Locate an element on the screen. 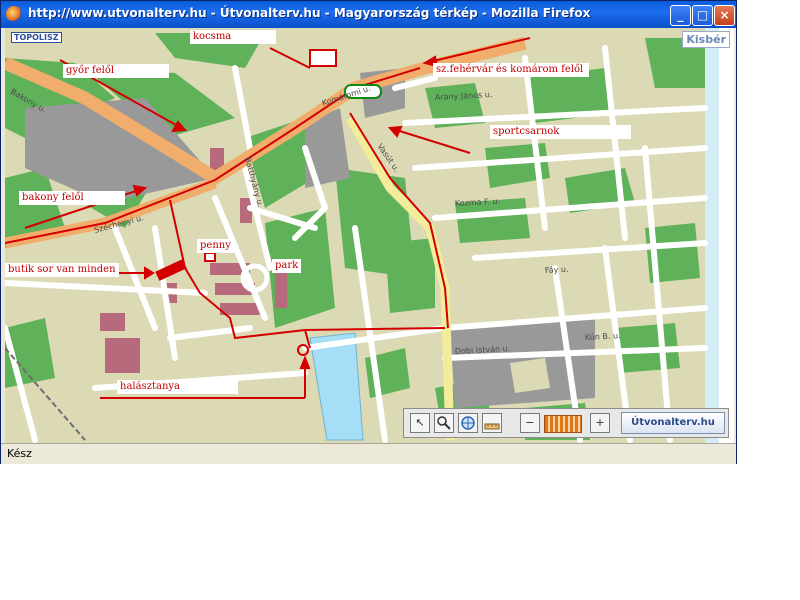 The image size is (800, 600). label-gyor: győr felől is located at coordinates (116, 71).